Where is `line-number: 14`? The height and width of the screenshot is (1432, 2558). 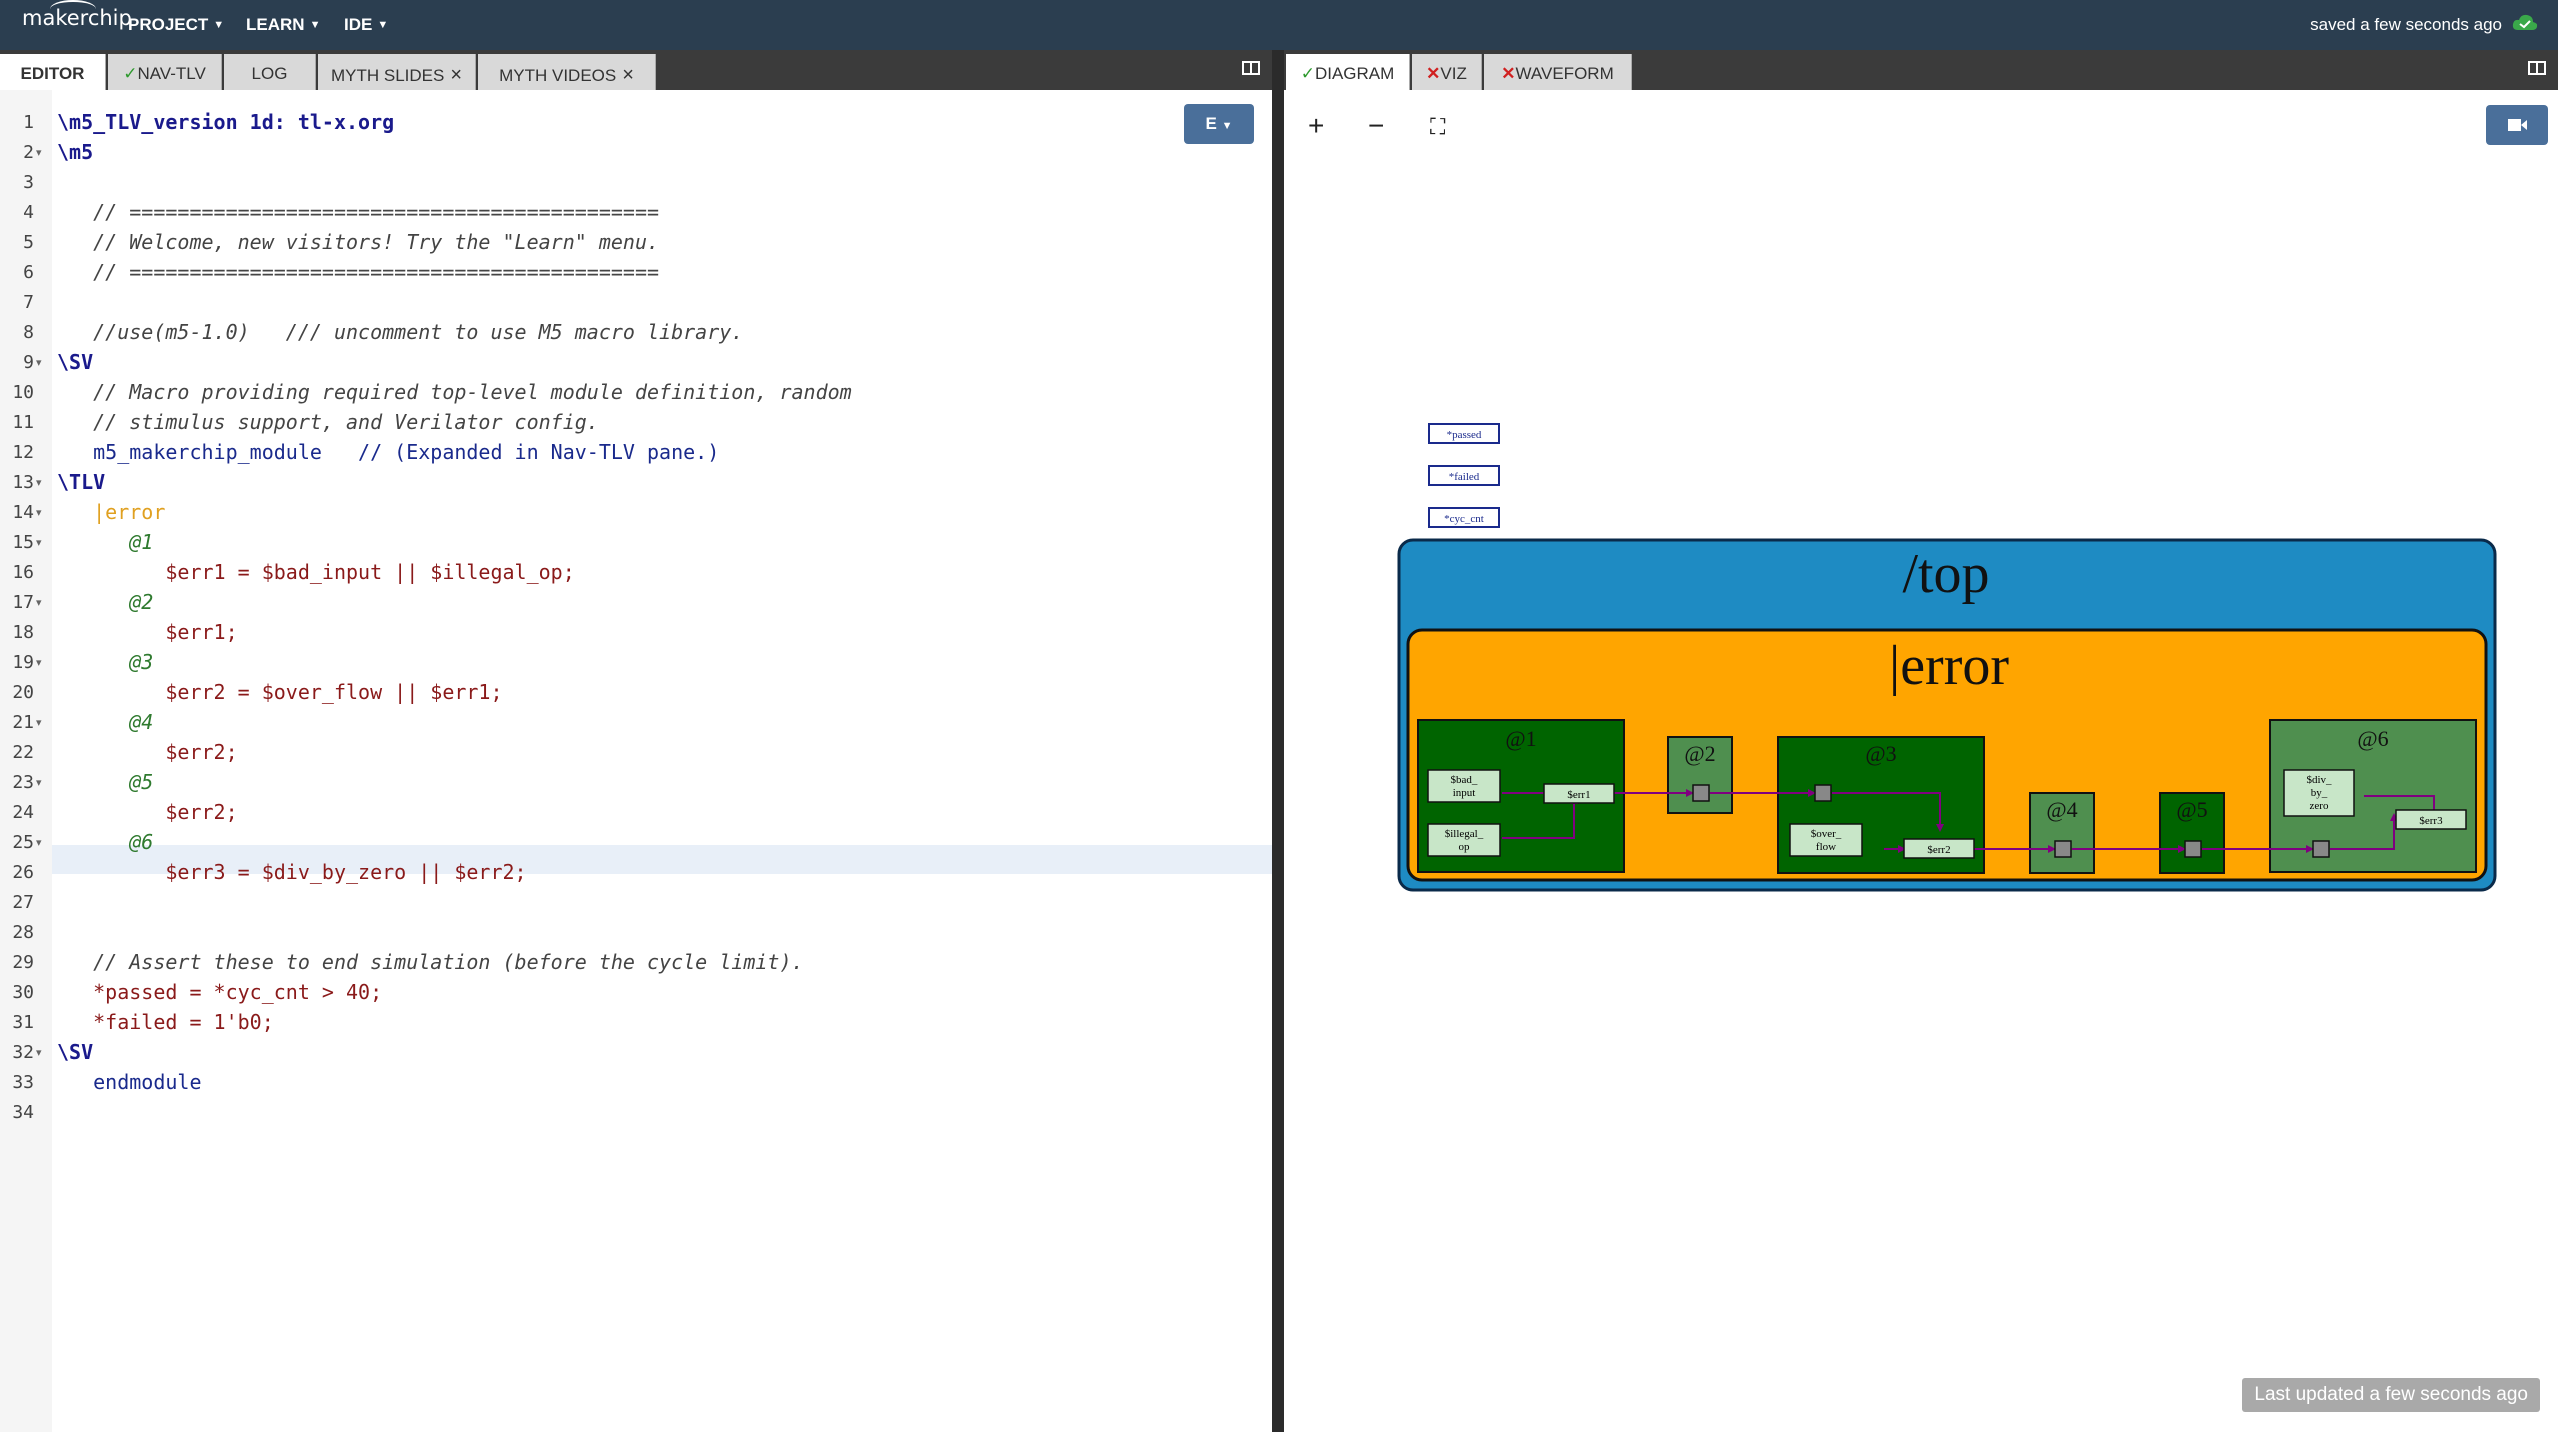
line-number: 14 is located at coordinates (23, 512).